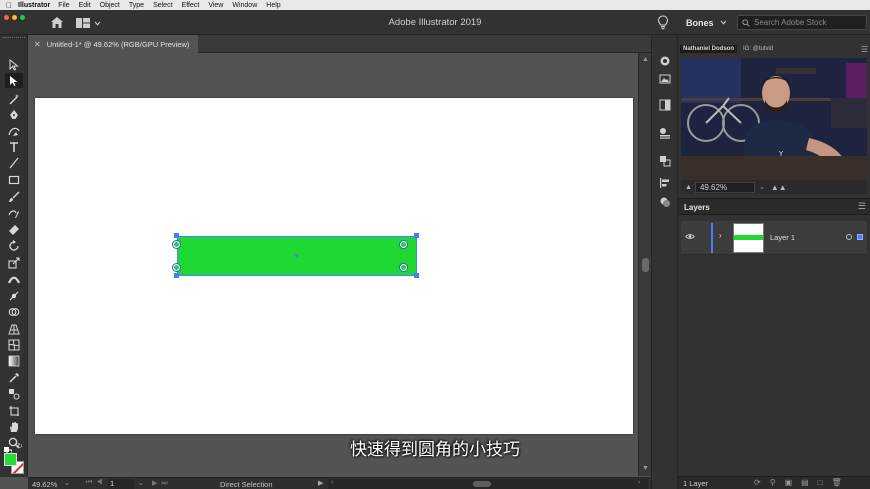 Image resolution: width=870 pixels, height=489 pixels. What do you see at coordinates (805, 482) in the screenshot?
I see `new-sublayer-icon: ▤` at bounding box center [805, 482].